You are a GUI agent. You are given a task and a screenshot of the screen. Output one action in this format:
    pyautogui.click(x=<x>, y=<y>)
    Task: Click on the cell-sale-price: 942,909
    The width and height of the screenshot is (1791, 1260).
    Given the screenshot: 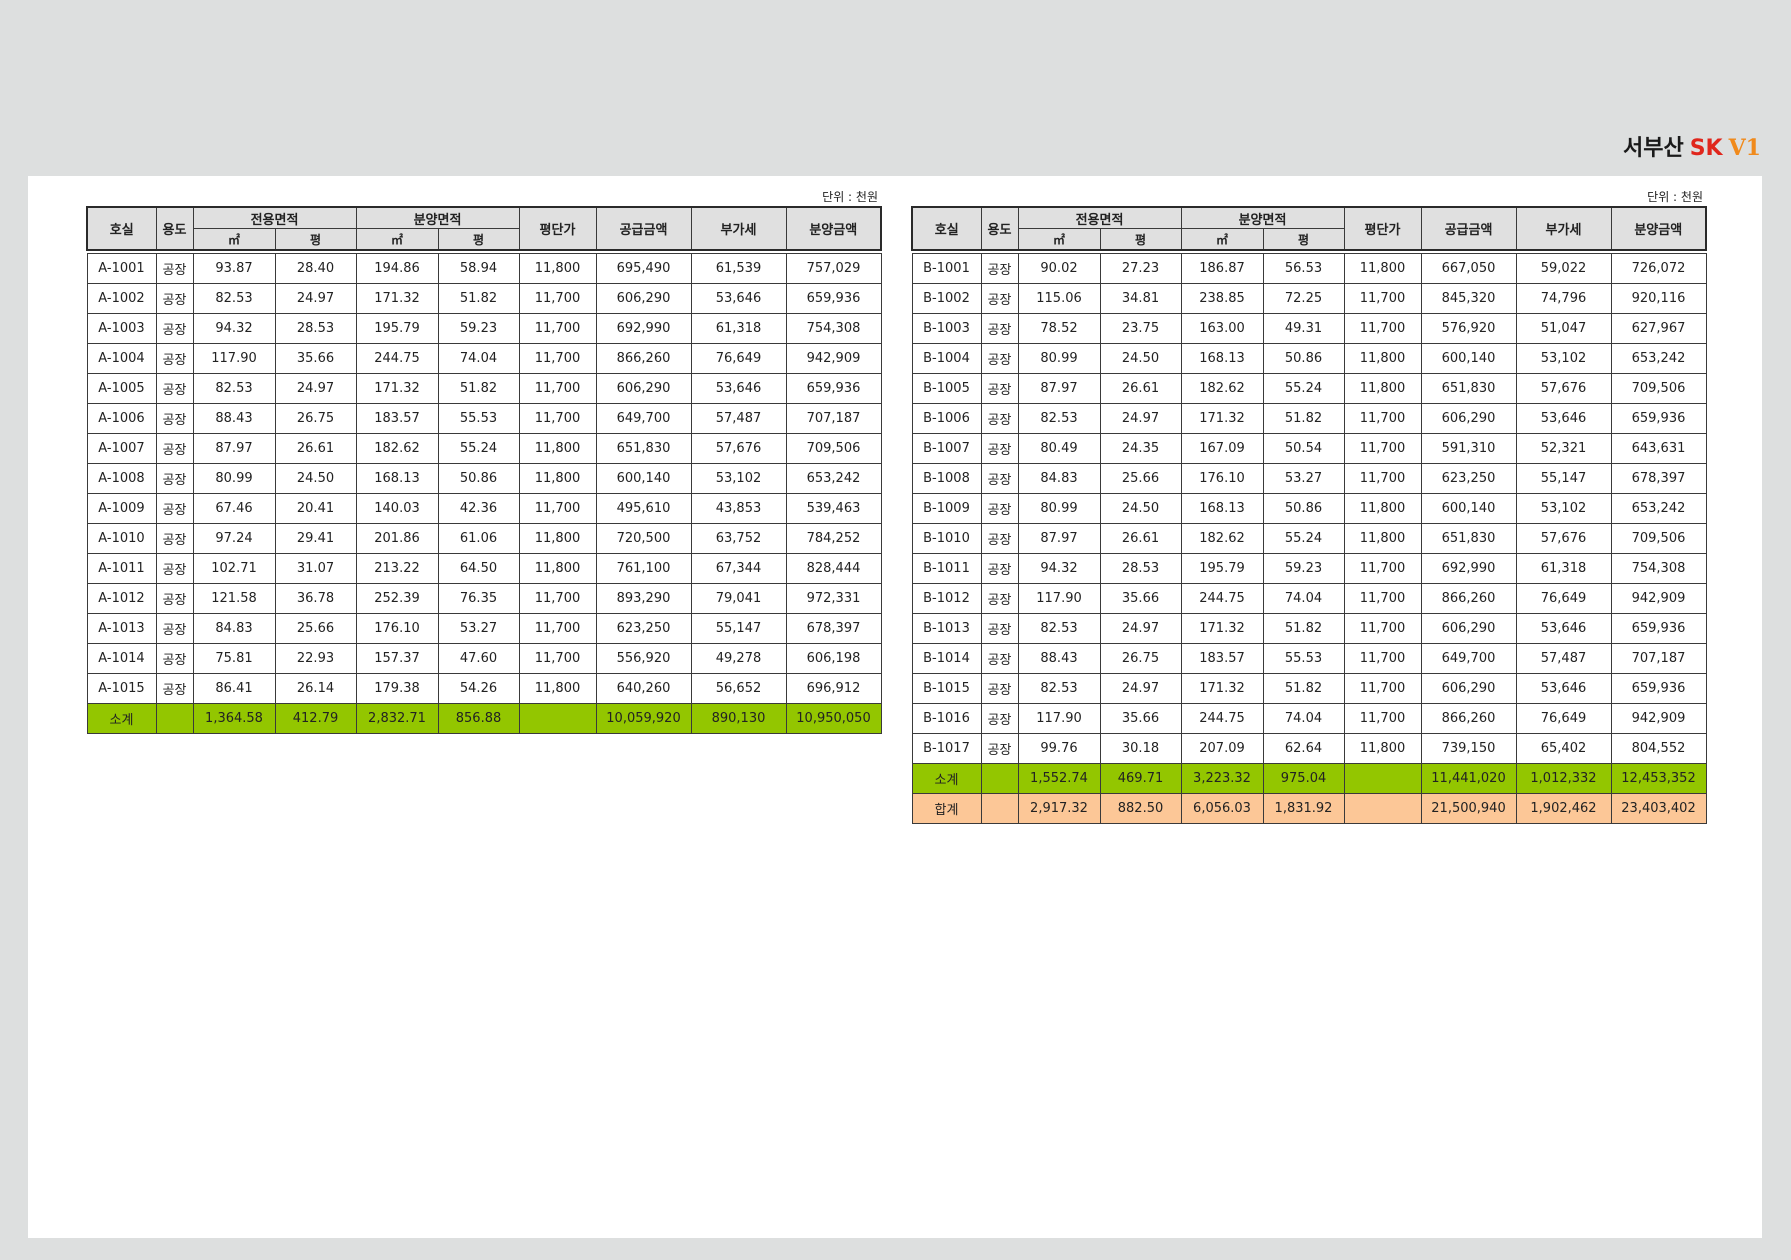 What is the action you would take?
    pyautogui.click(x=833, y=358)
    